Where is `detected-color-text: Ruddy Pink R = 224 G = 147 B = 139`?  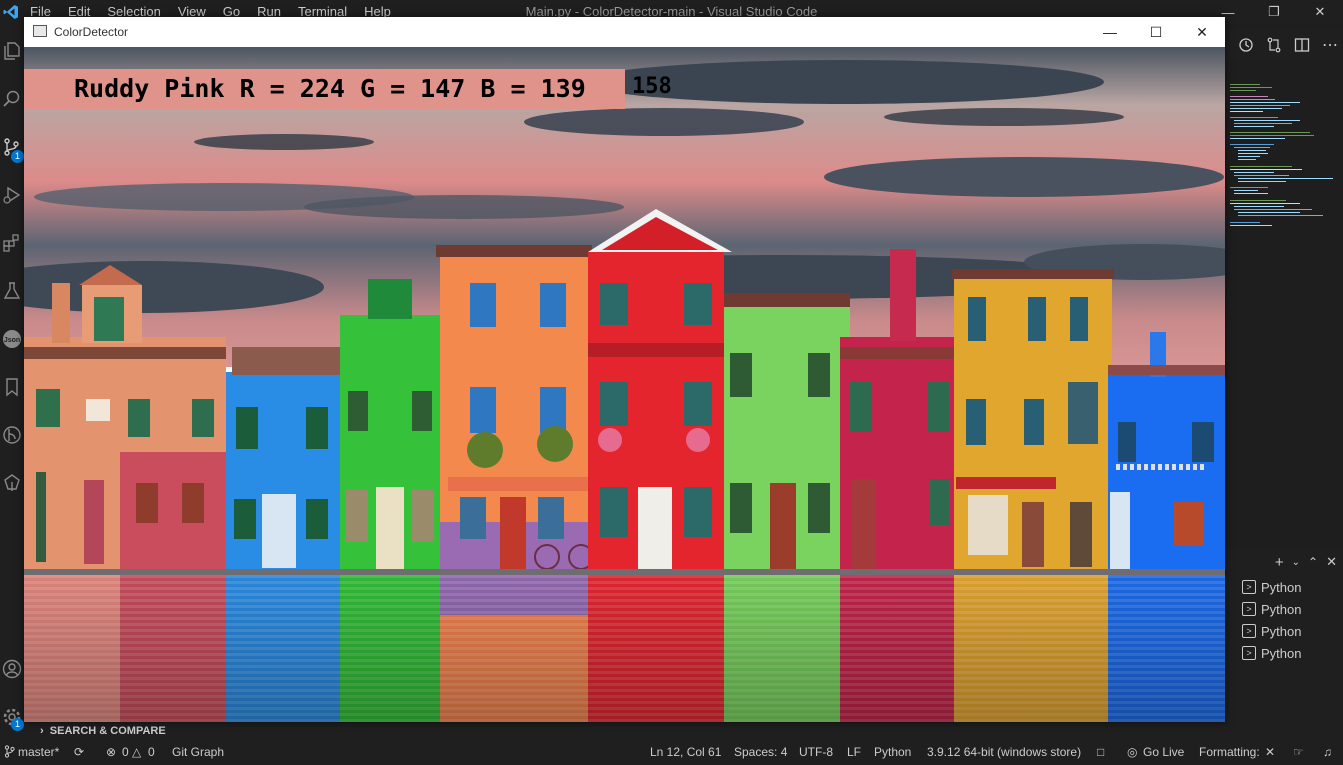 detected-color-text: Ruddy Pink R = 224 G = 147 B = 139 is located at coordinates (330, 88).